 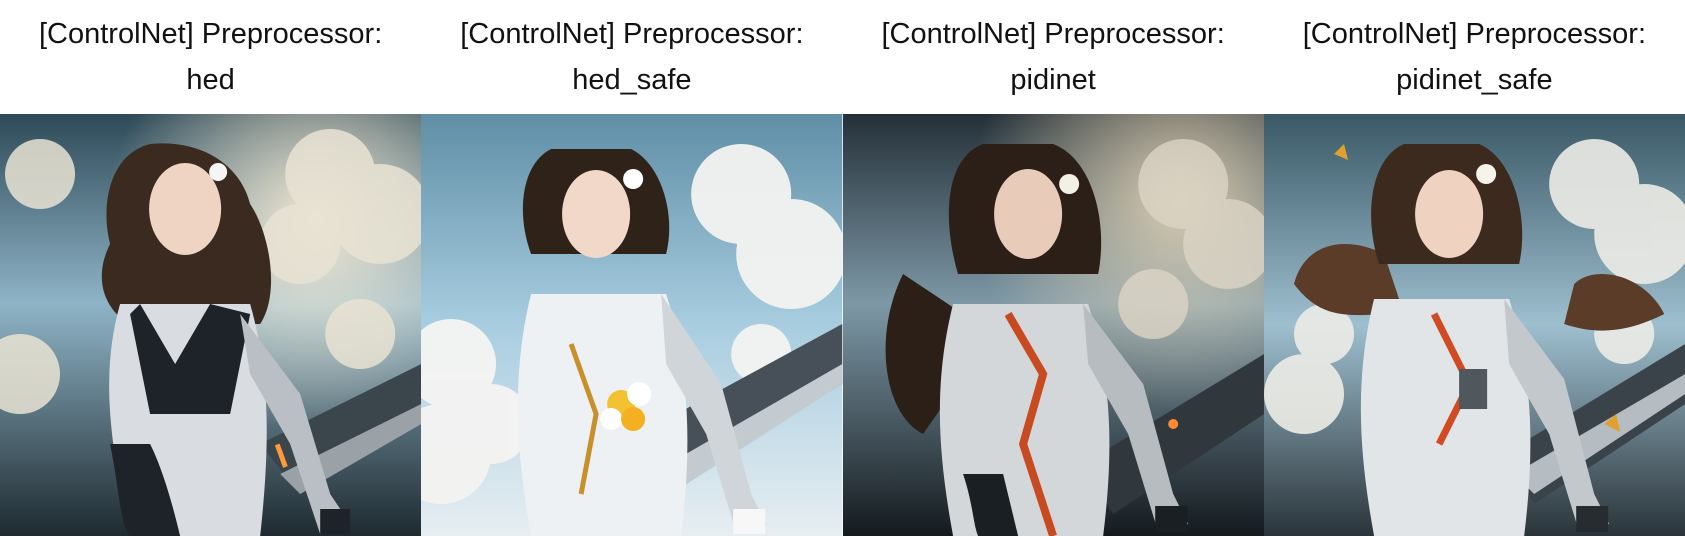 What do you see at coordinates (210, 80) in the screenshot?
I see `caption-line-2: hed` at bounding box center [210, 80].